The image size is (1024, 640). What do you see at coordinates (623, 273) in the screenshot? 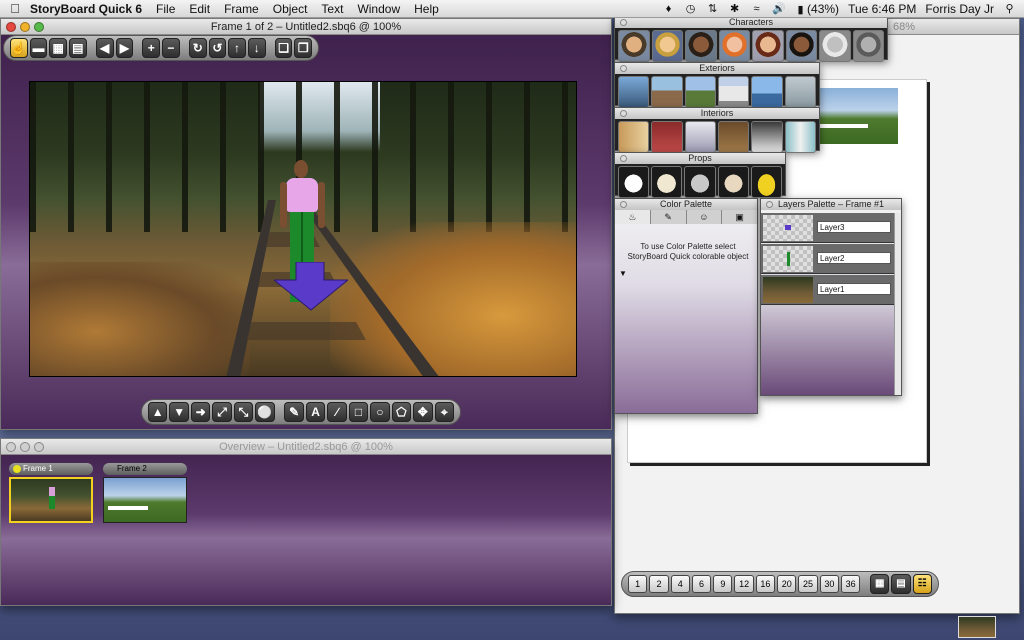
I see `disclosure-arrow-icon: ▼` at bounding box center [623, 273].